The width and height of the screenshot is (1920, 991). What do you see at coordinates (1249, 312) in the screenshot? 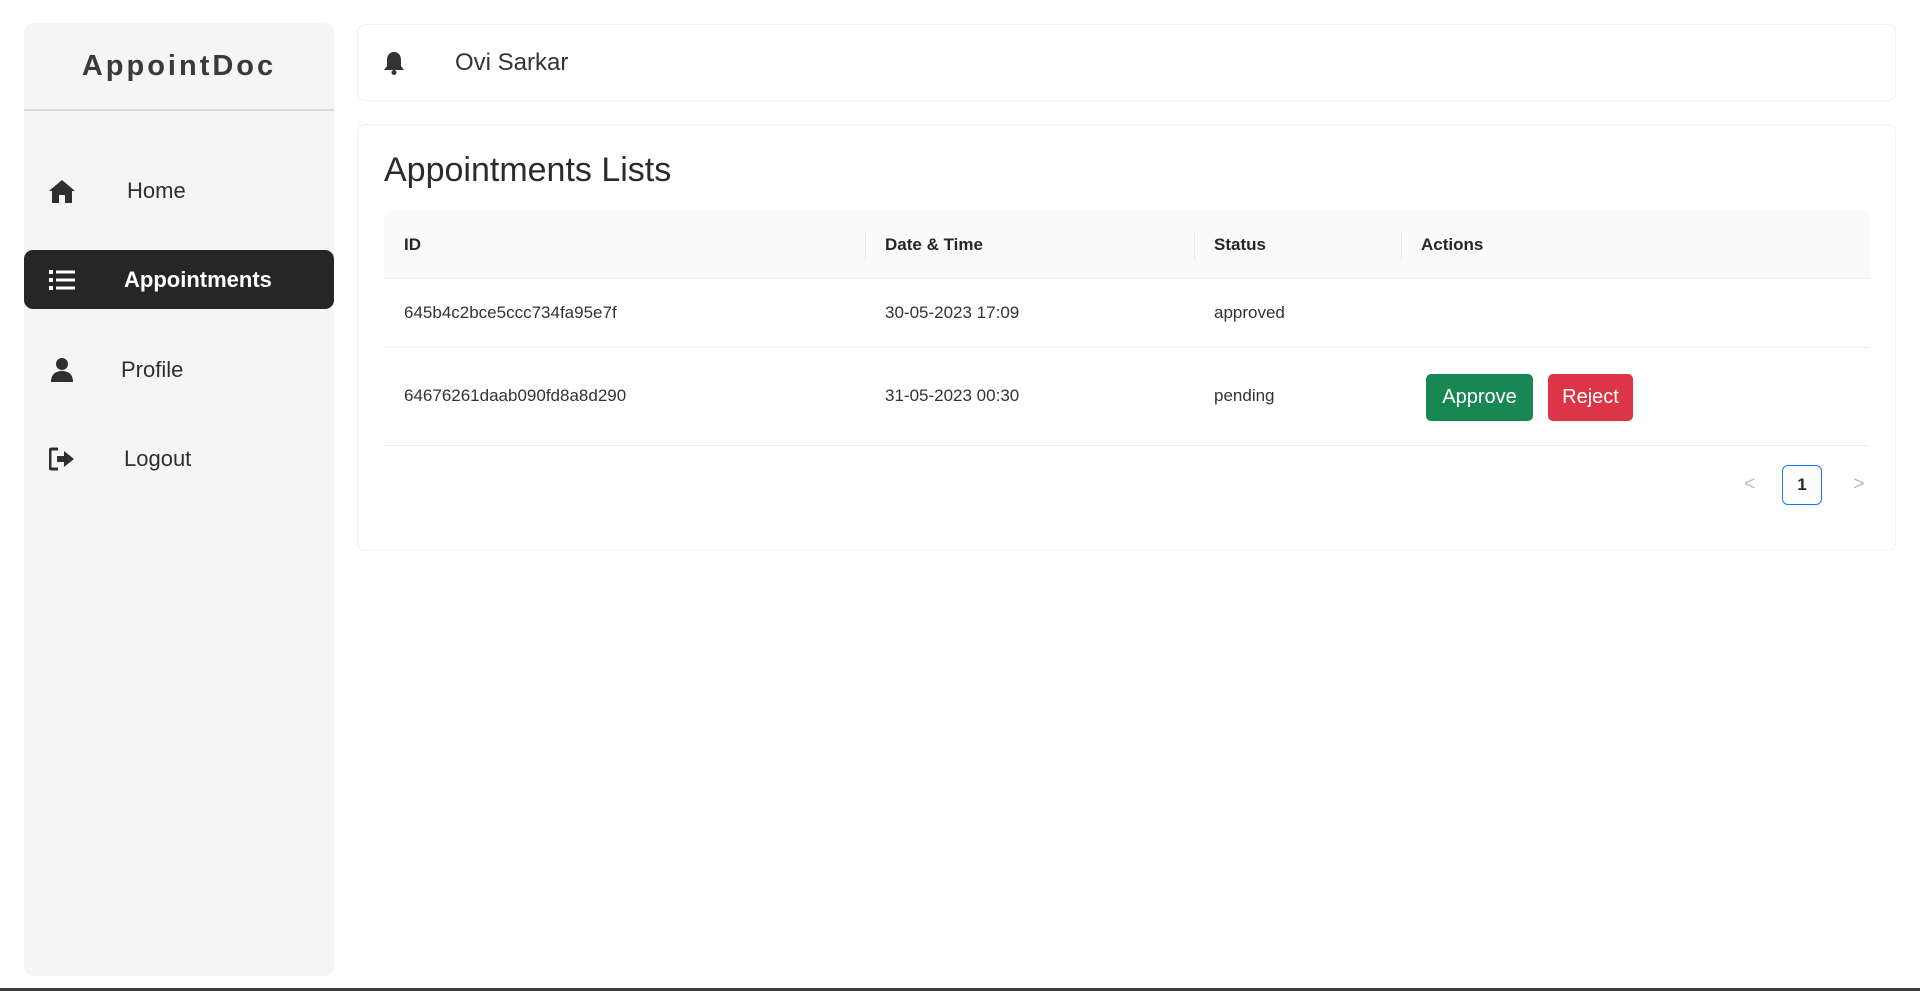
I see `cell-status: approved` at bounding box center [1249, 312].